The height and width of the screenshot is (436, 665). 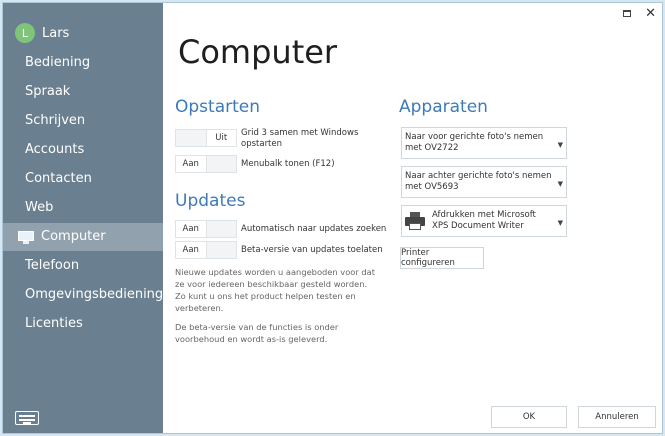 I want to click on beta-updates-label: Beta-versie van updates toelaten, so click(x=312, y=250).